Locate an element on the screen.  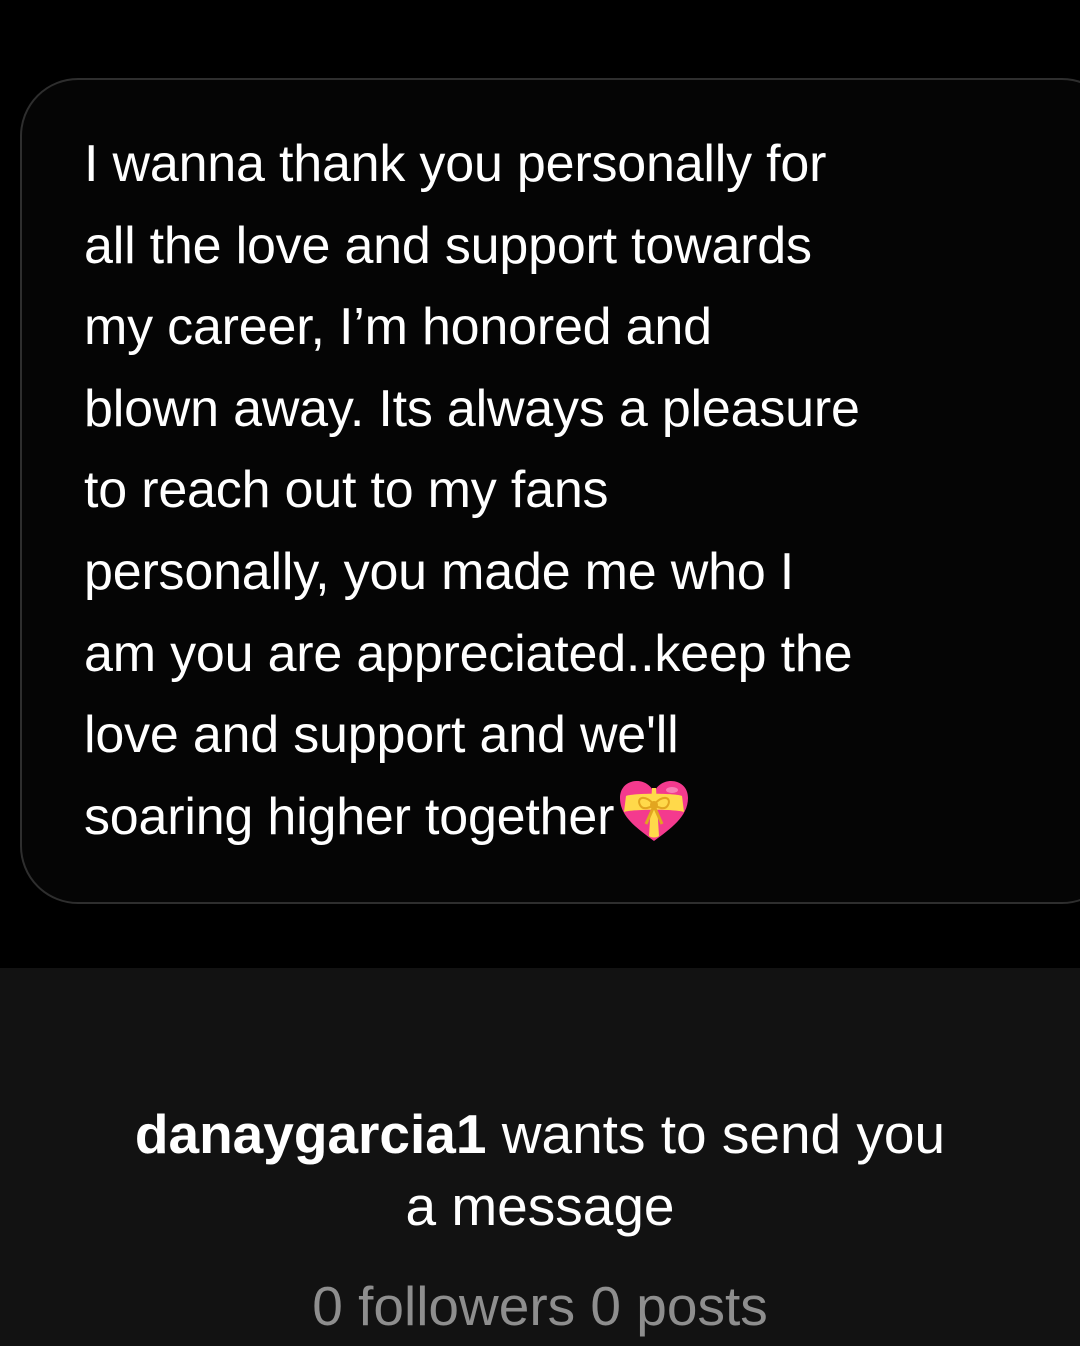
profile-stats: 0 followers 0 posts is located at coordinates (540, 1306).